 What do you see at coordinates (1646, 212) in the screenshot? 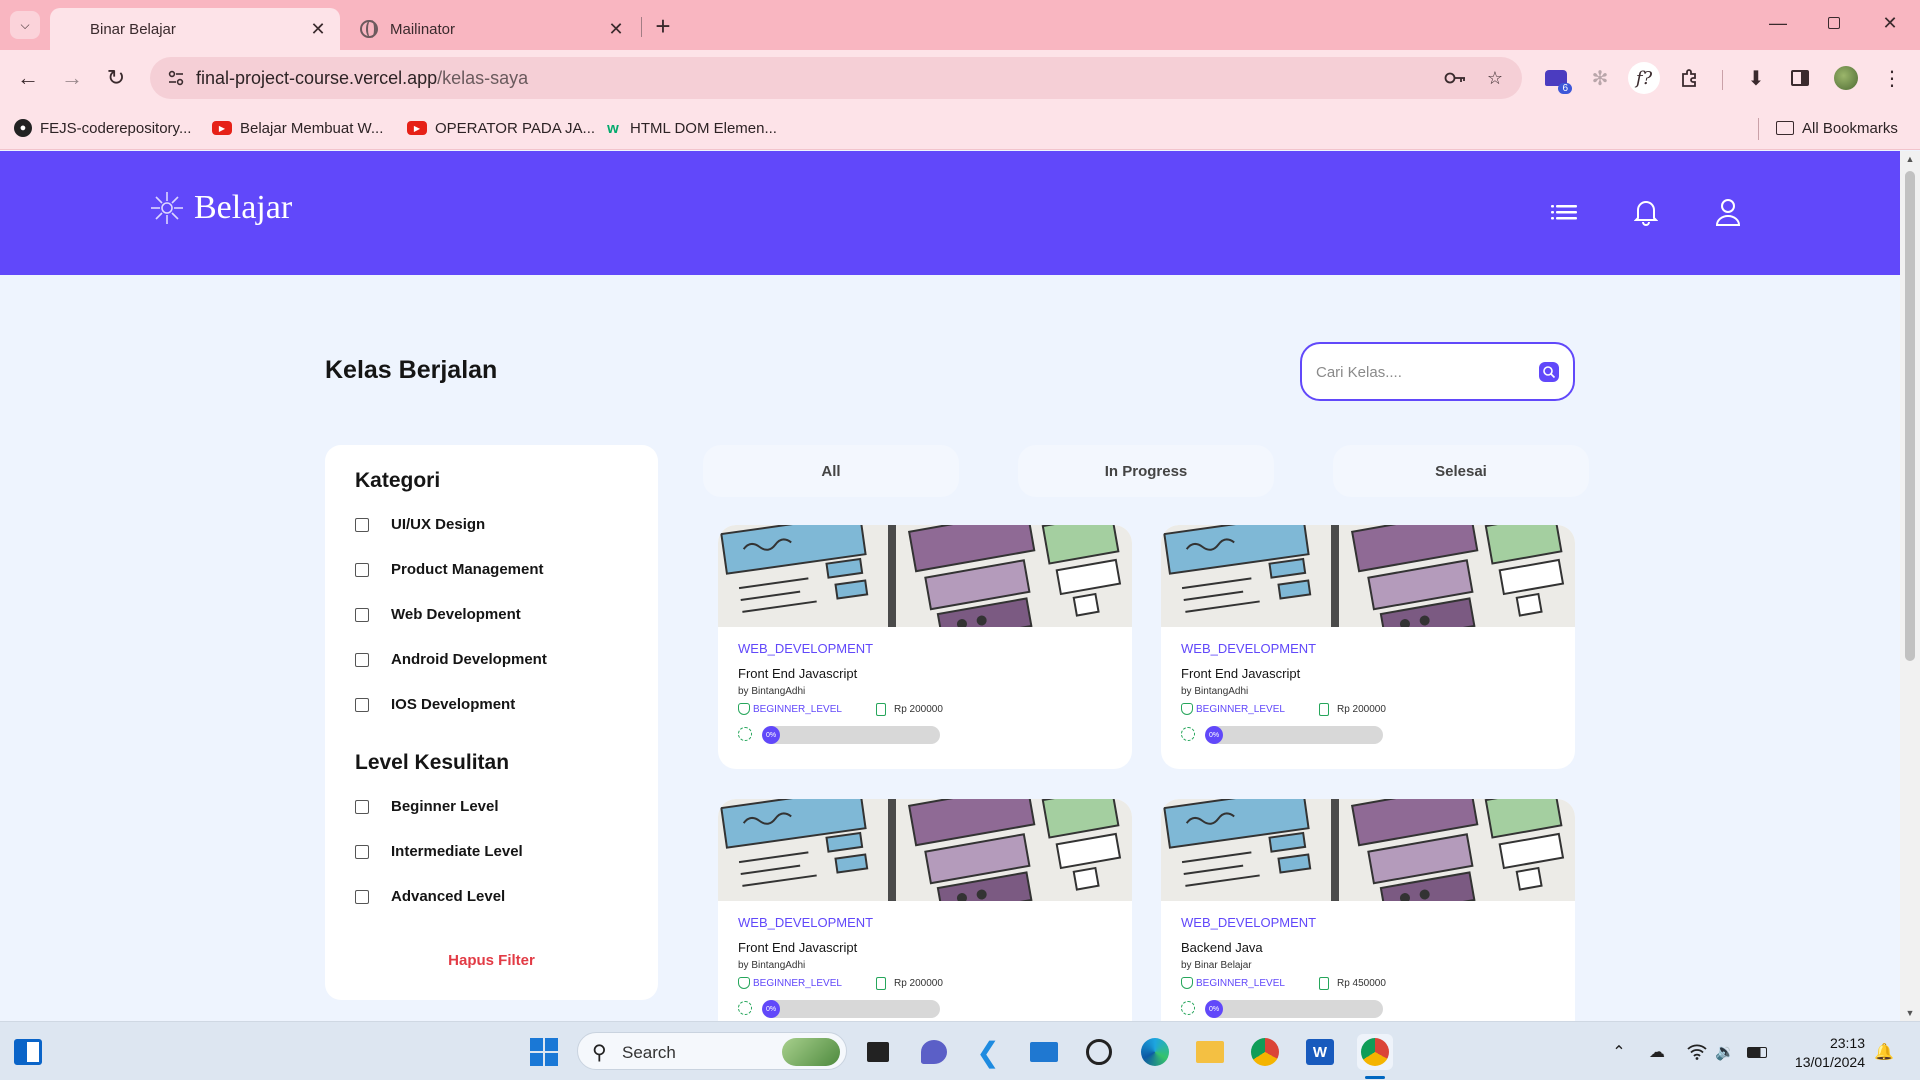
I see `bell-icon` at bounding box center [1646, 212].